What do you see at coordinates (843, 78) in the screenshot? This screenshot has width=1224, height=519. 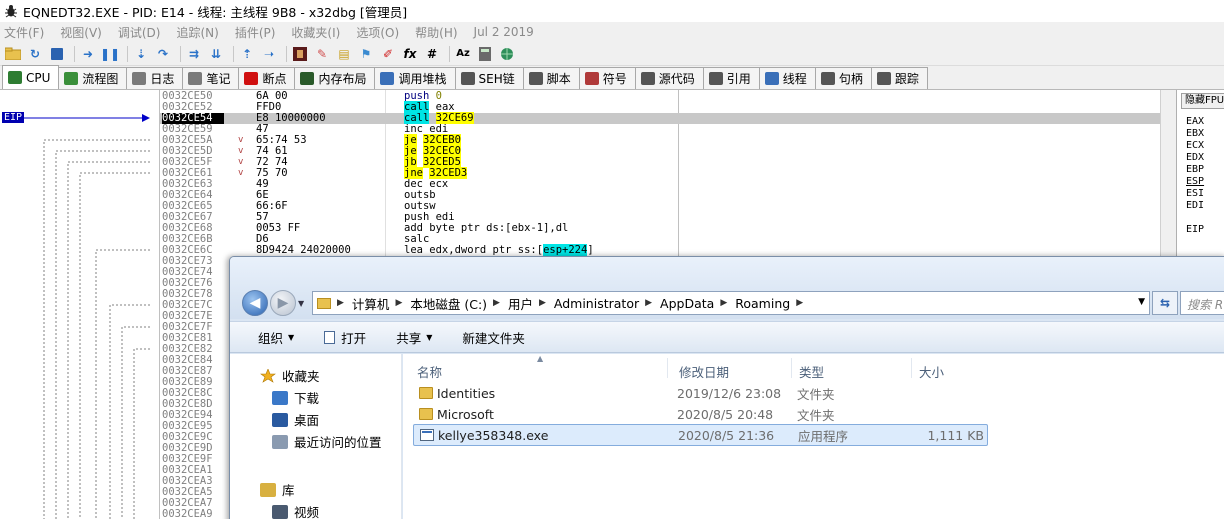 I see `tab-handles: 句柄` at bounding box center [843, 78].